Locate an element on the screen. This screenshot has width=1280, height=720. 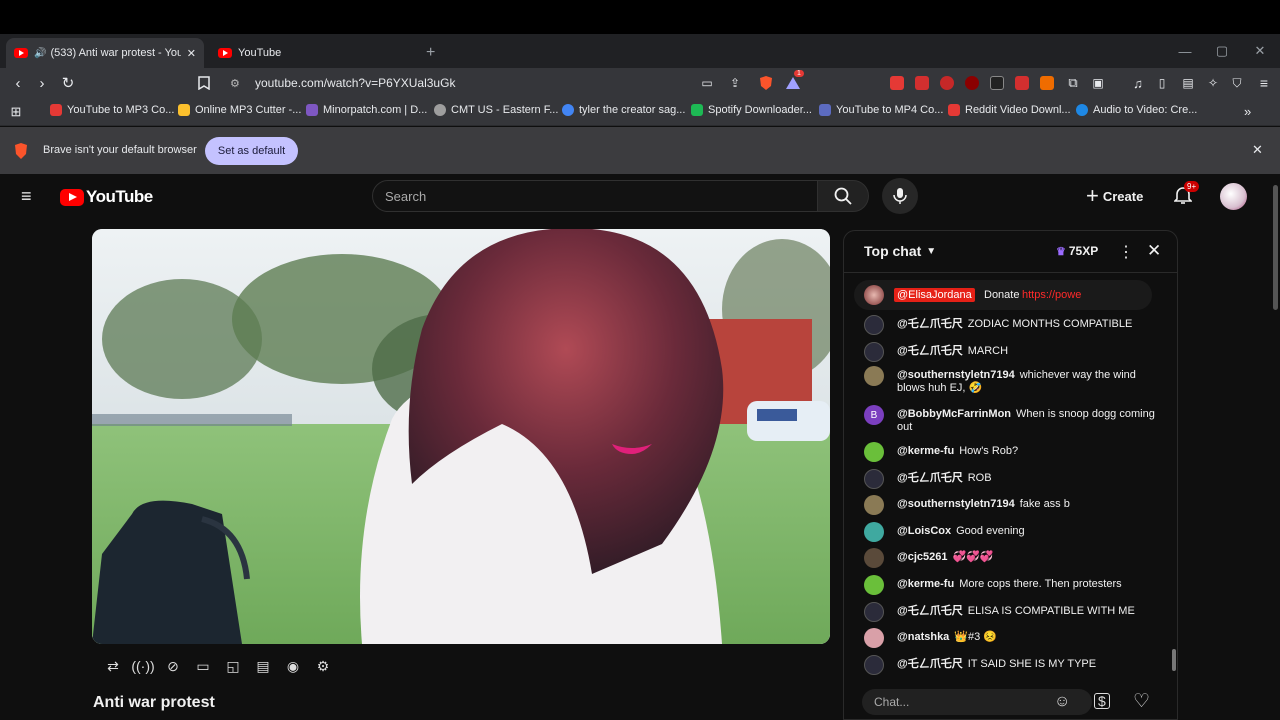
avatar: B is located at coordinates (874, 415).